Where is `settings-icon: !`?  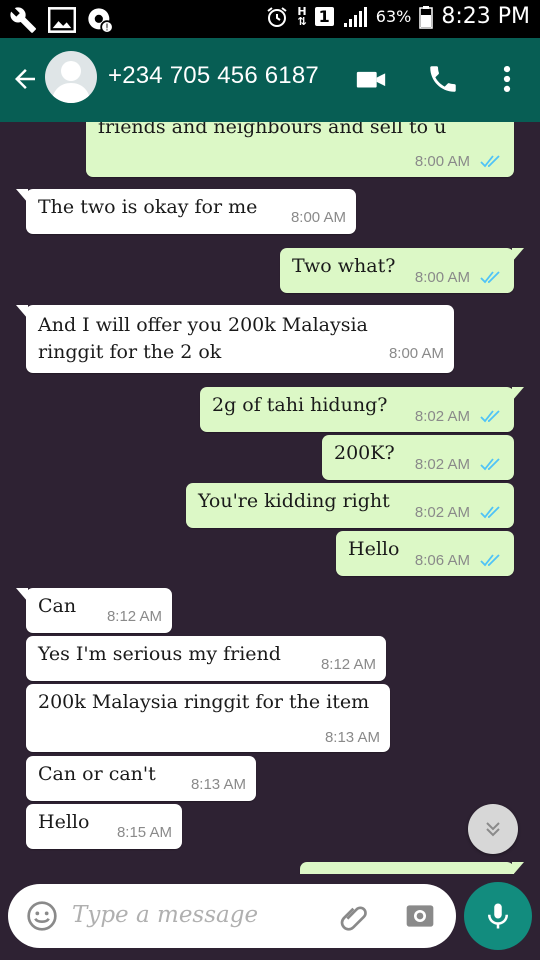
settings-icon: ! is located at coordinates (101, 21).